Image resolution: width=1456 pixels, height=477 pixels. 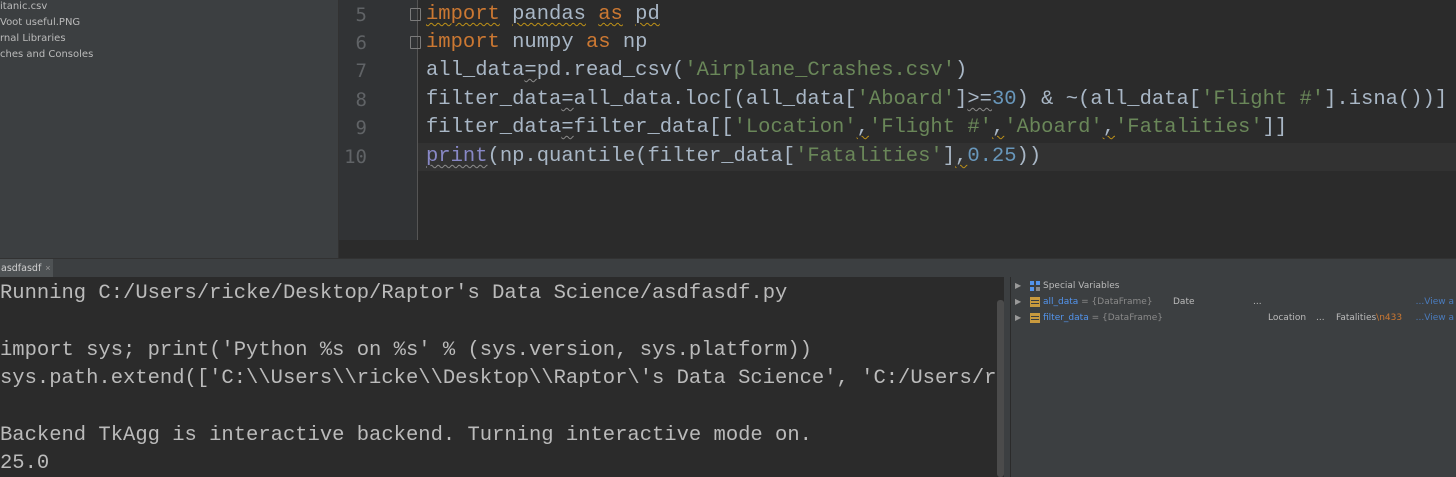 I want to click on variable-name: all_data = {DataFrame}, so click(x=1098, y=302).